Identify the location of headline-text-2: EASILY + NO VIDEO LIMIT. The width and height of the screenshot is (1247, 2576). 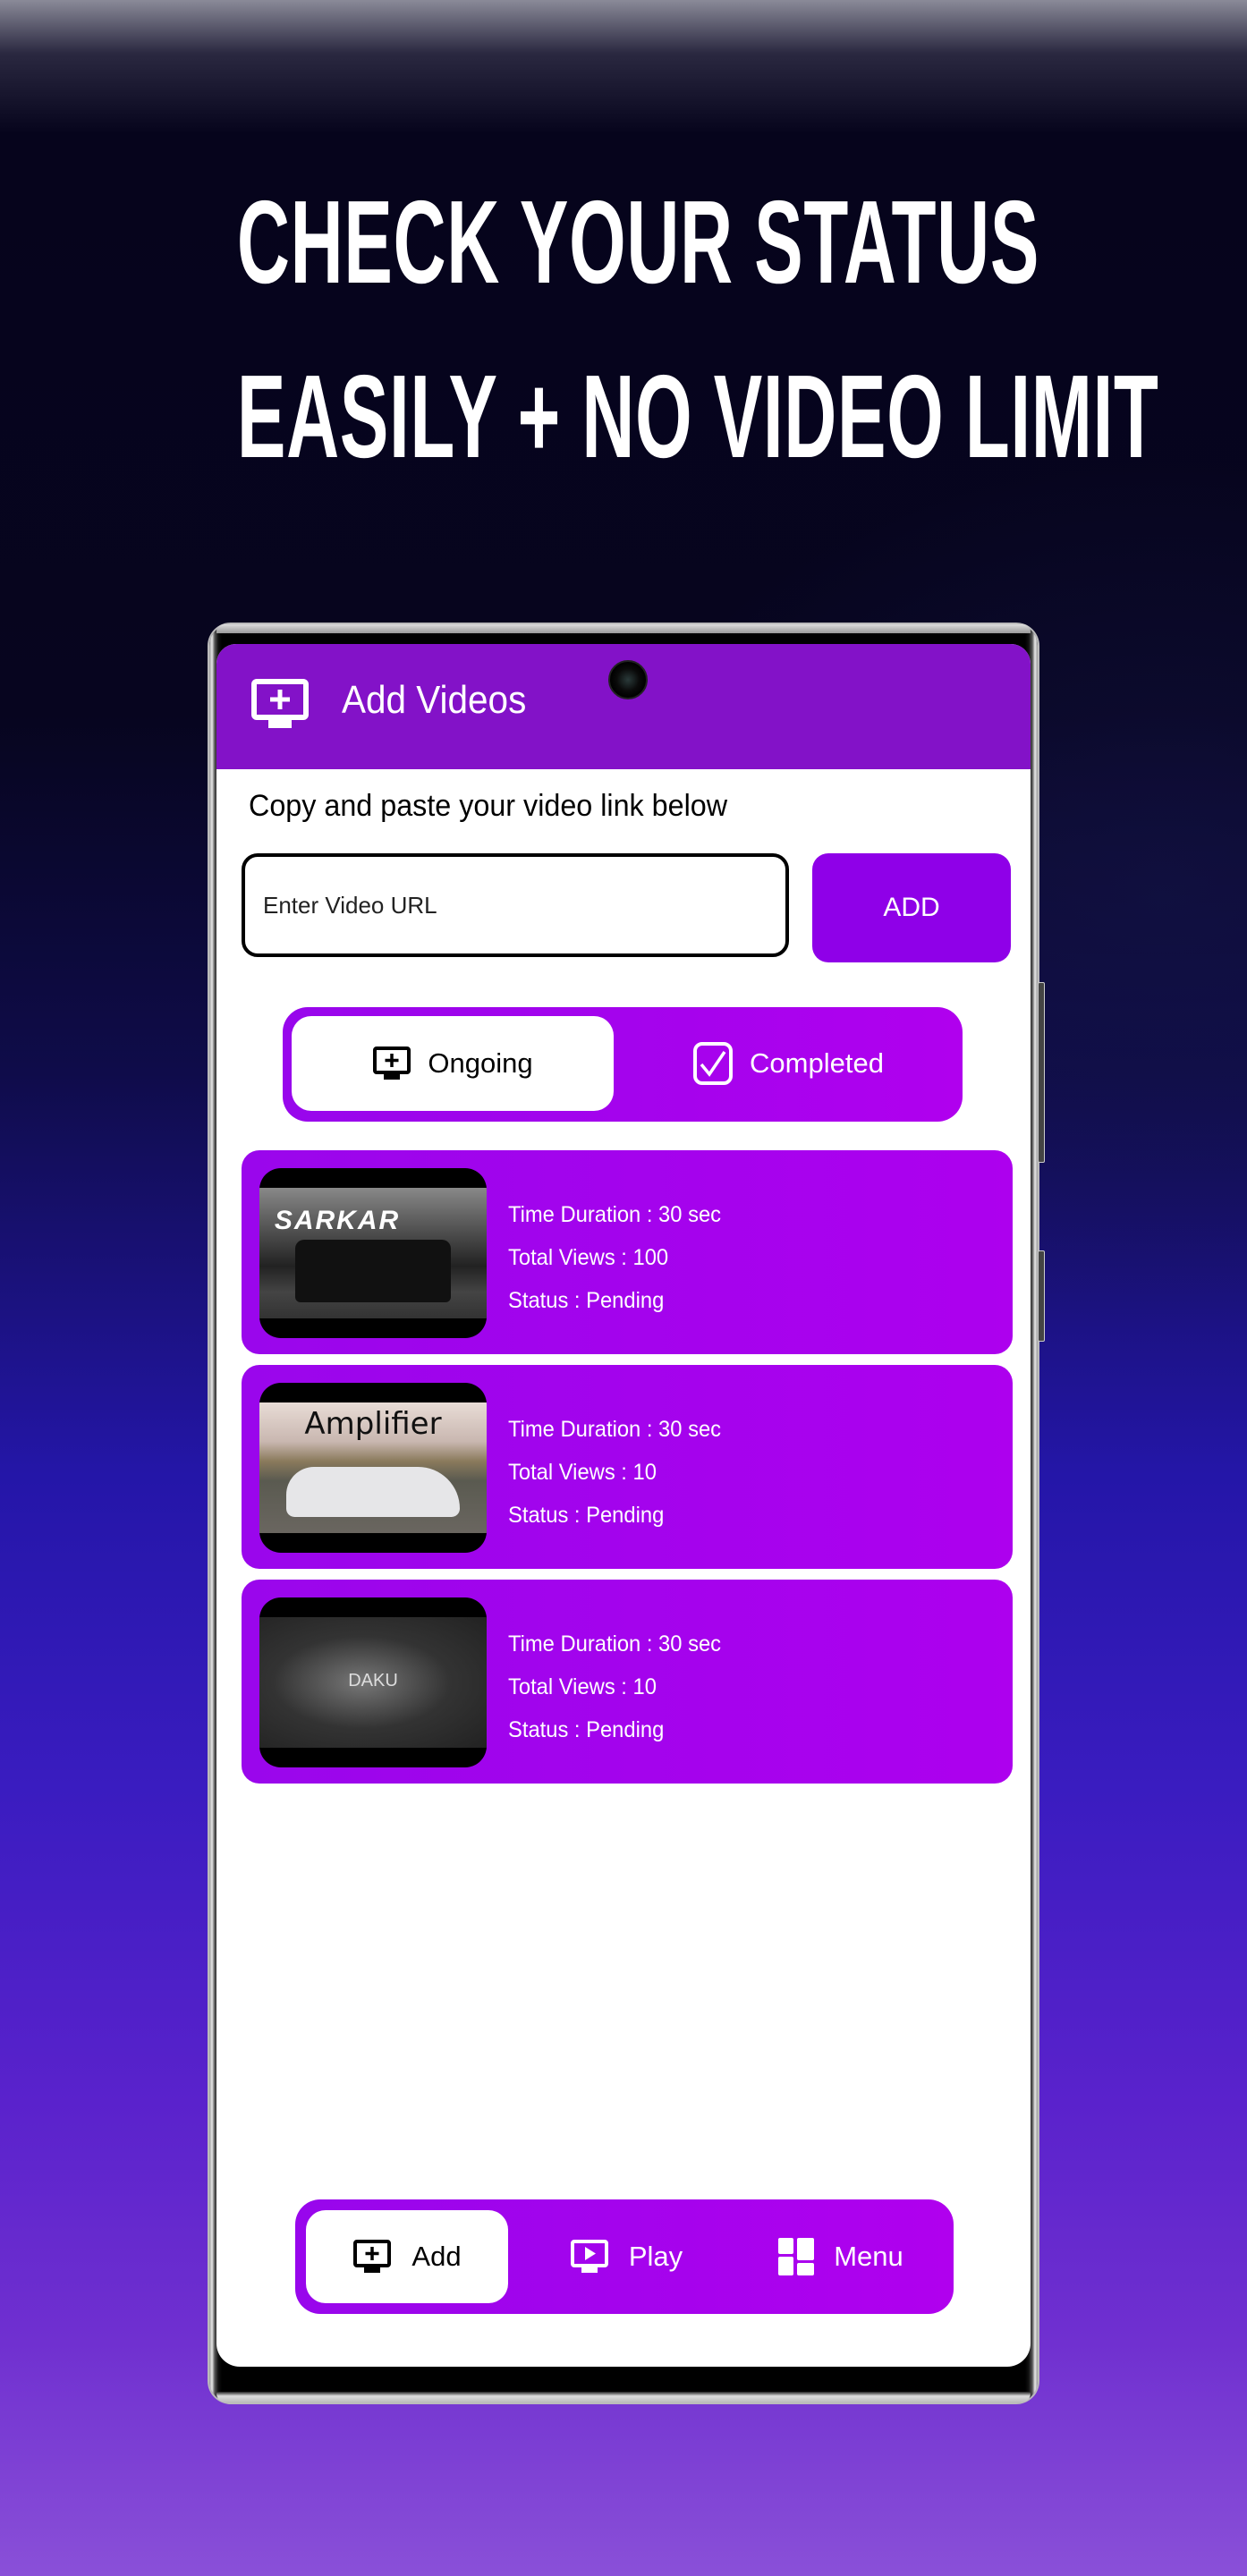
(697, 416).